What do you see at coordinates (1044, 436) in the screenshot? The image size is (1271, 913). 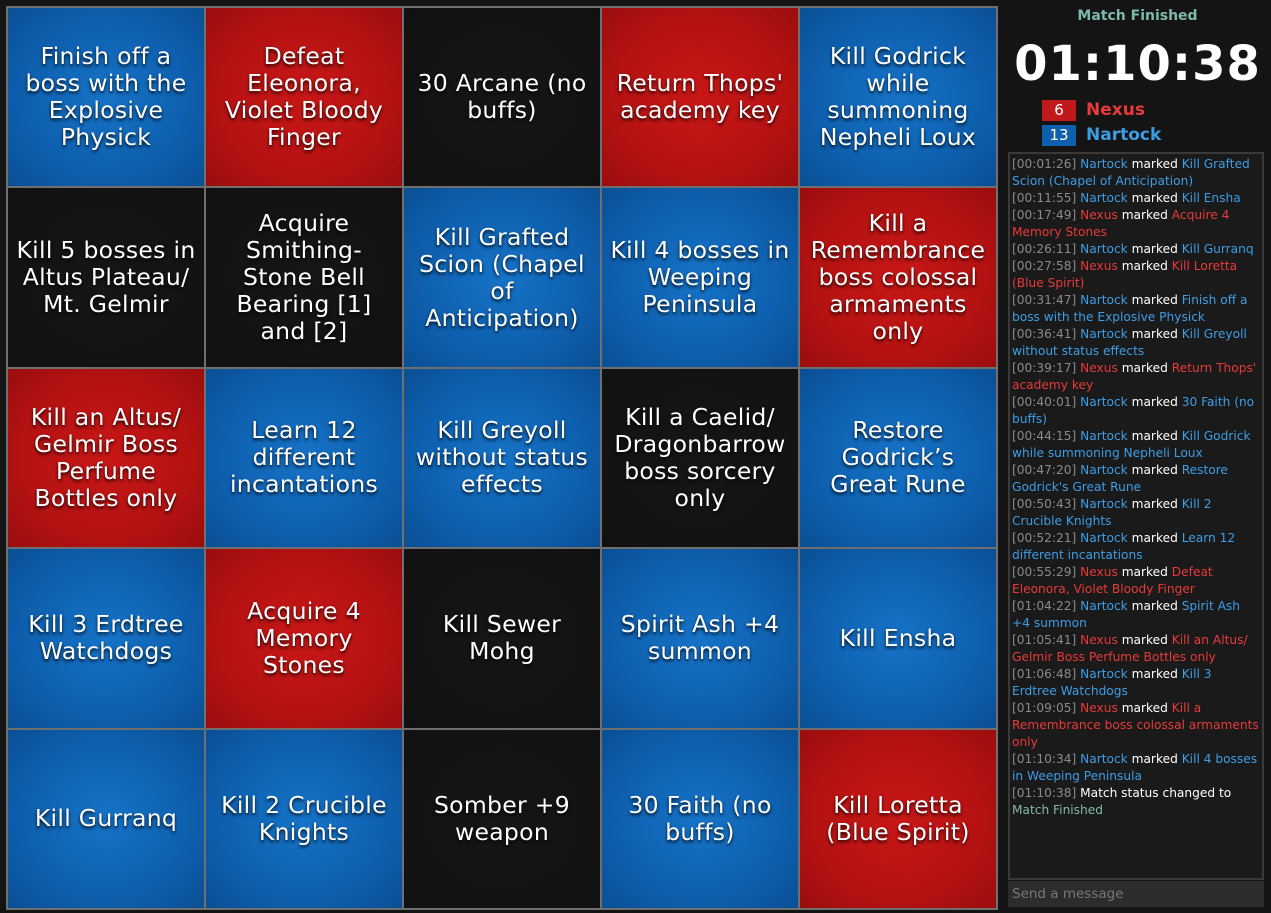 I see `log-timestamp: [00:44:15]` at bounding box center [1044, 436].